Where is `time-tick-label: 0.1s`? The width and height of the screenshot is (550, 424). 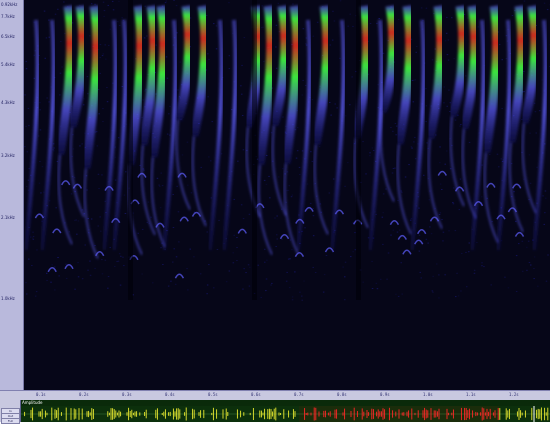
time-tick-label: 0.1s is located at coordinates (41, 394).